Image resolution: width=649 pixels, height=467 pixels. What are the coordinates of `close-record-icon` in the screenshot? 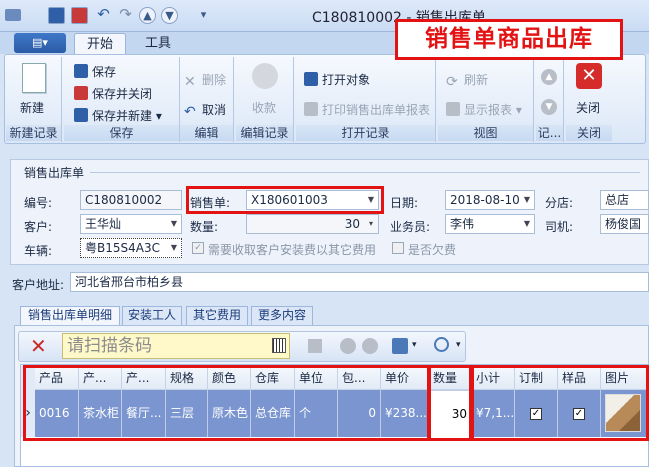 It's located at (79, 15).